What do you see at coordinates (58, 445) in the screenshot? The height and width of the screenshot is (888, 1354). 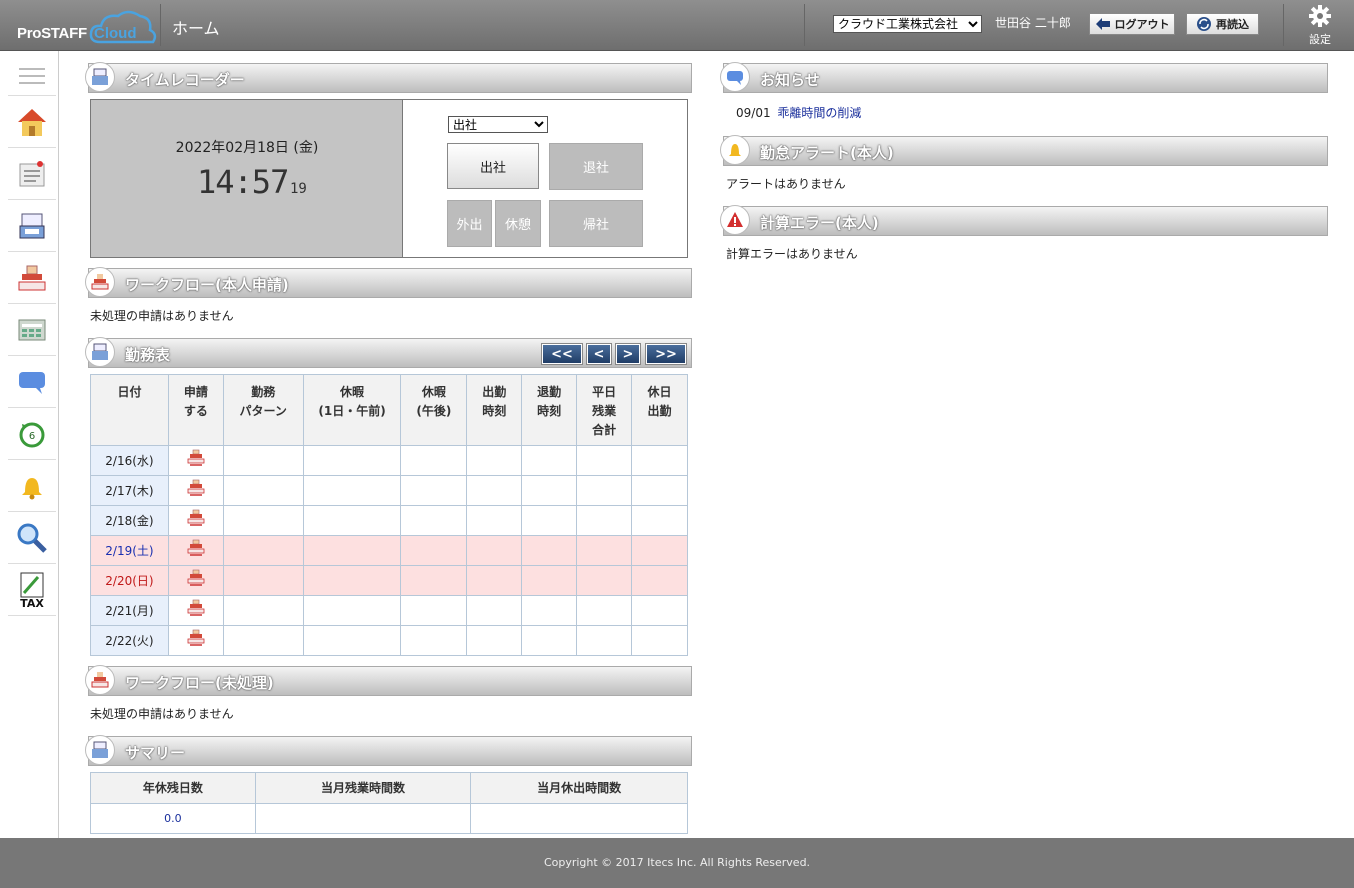 I see `sidebar-border` at bounding box center [58, 445].